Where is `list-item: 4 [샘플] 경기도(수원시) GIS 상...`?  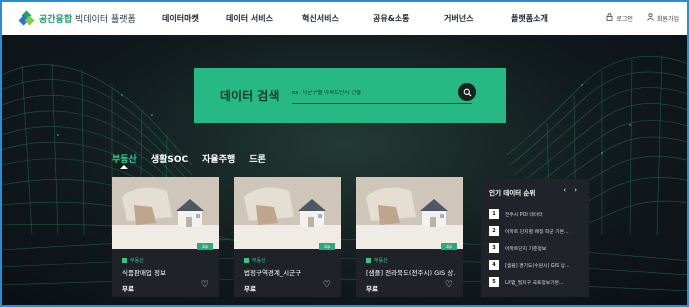
list-item: 4 [샘플] 경기도(수원시) GIS 상... is located at coordinates (536, 265).